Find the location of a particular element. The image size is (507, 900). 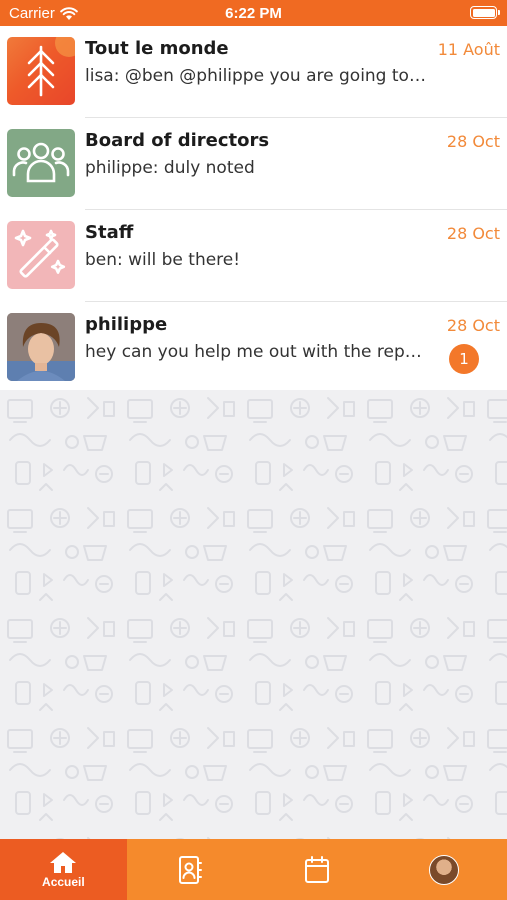

contacts-icon is located at coordinates (191, 869).